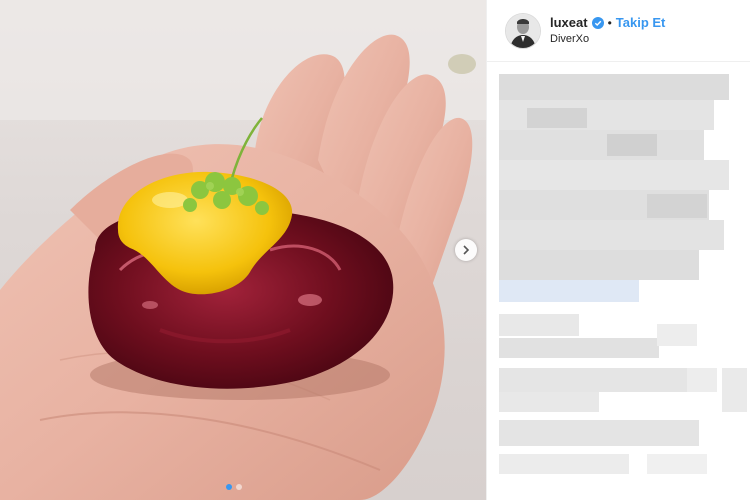 The image size is (750, 500). What do you see at coordinates (569, 39) in the screenshot?
I see `location-link: DiverXo` at bounding box center [569, 39].